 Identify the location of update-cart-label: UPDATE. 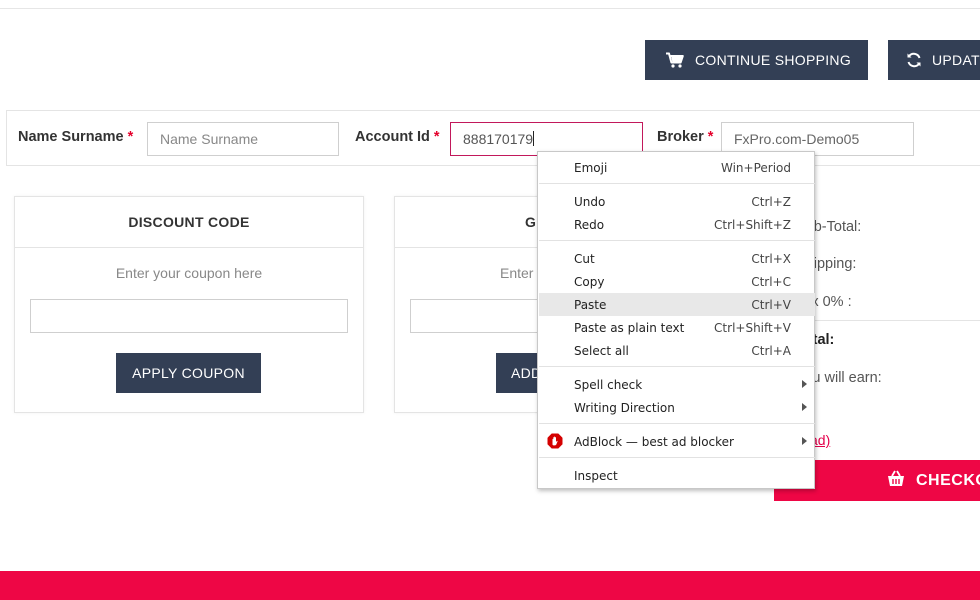
(956, 60).